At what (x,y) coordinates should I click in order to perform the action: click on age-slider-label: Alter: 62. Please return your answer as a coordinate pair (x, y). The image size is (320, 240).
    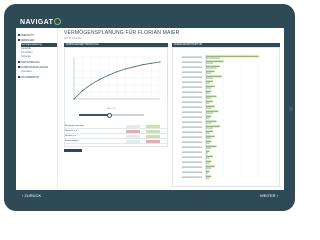
    Looking at the image, I should click on (111, 109).